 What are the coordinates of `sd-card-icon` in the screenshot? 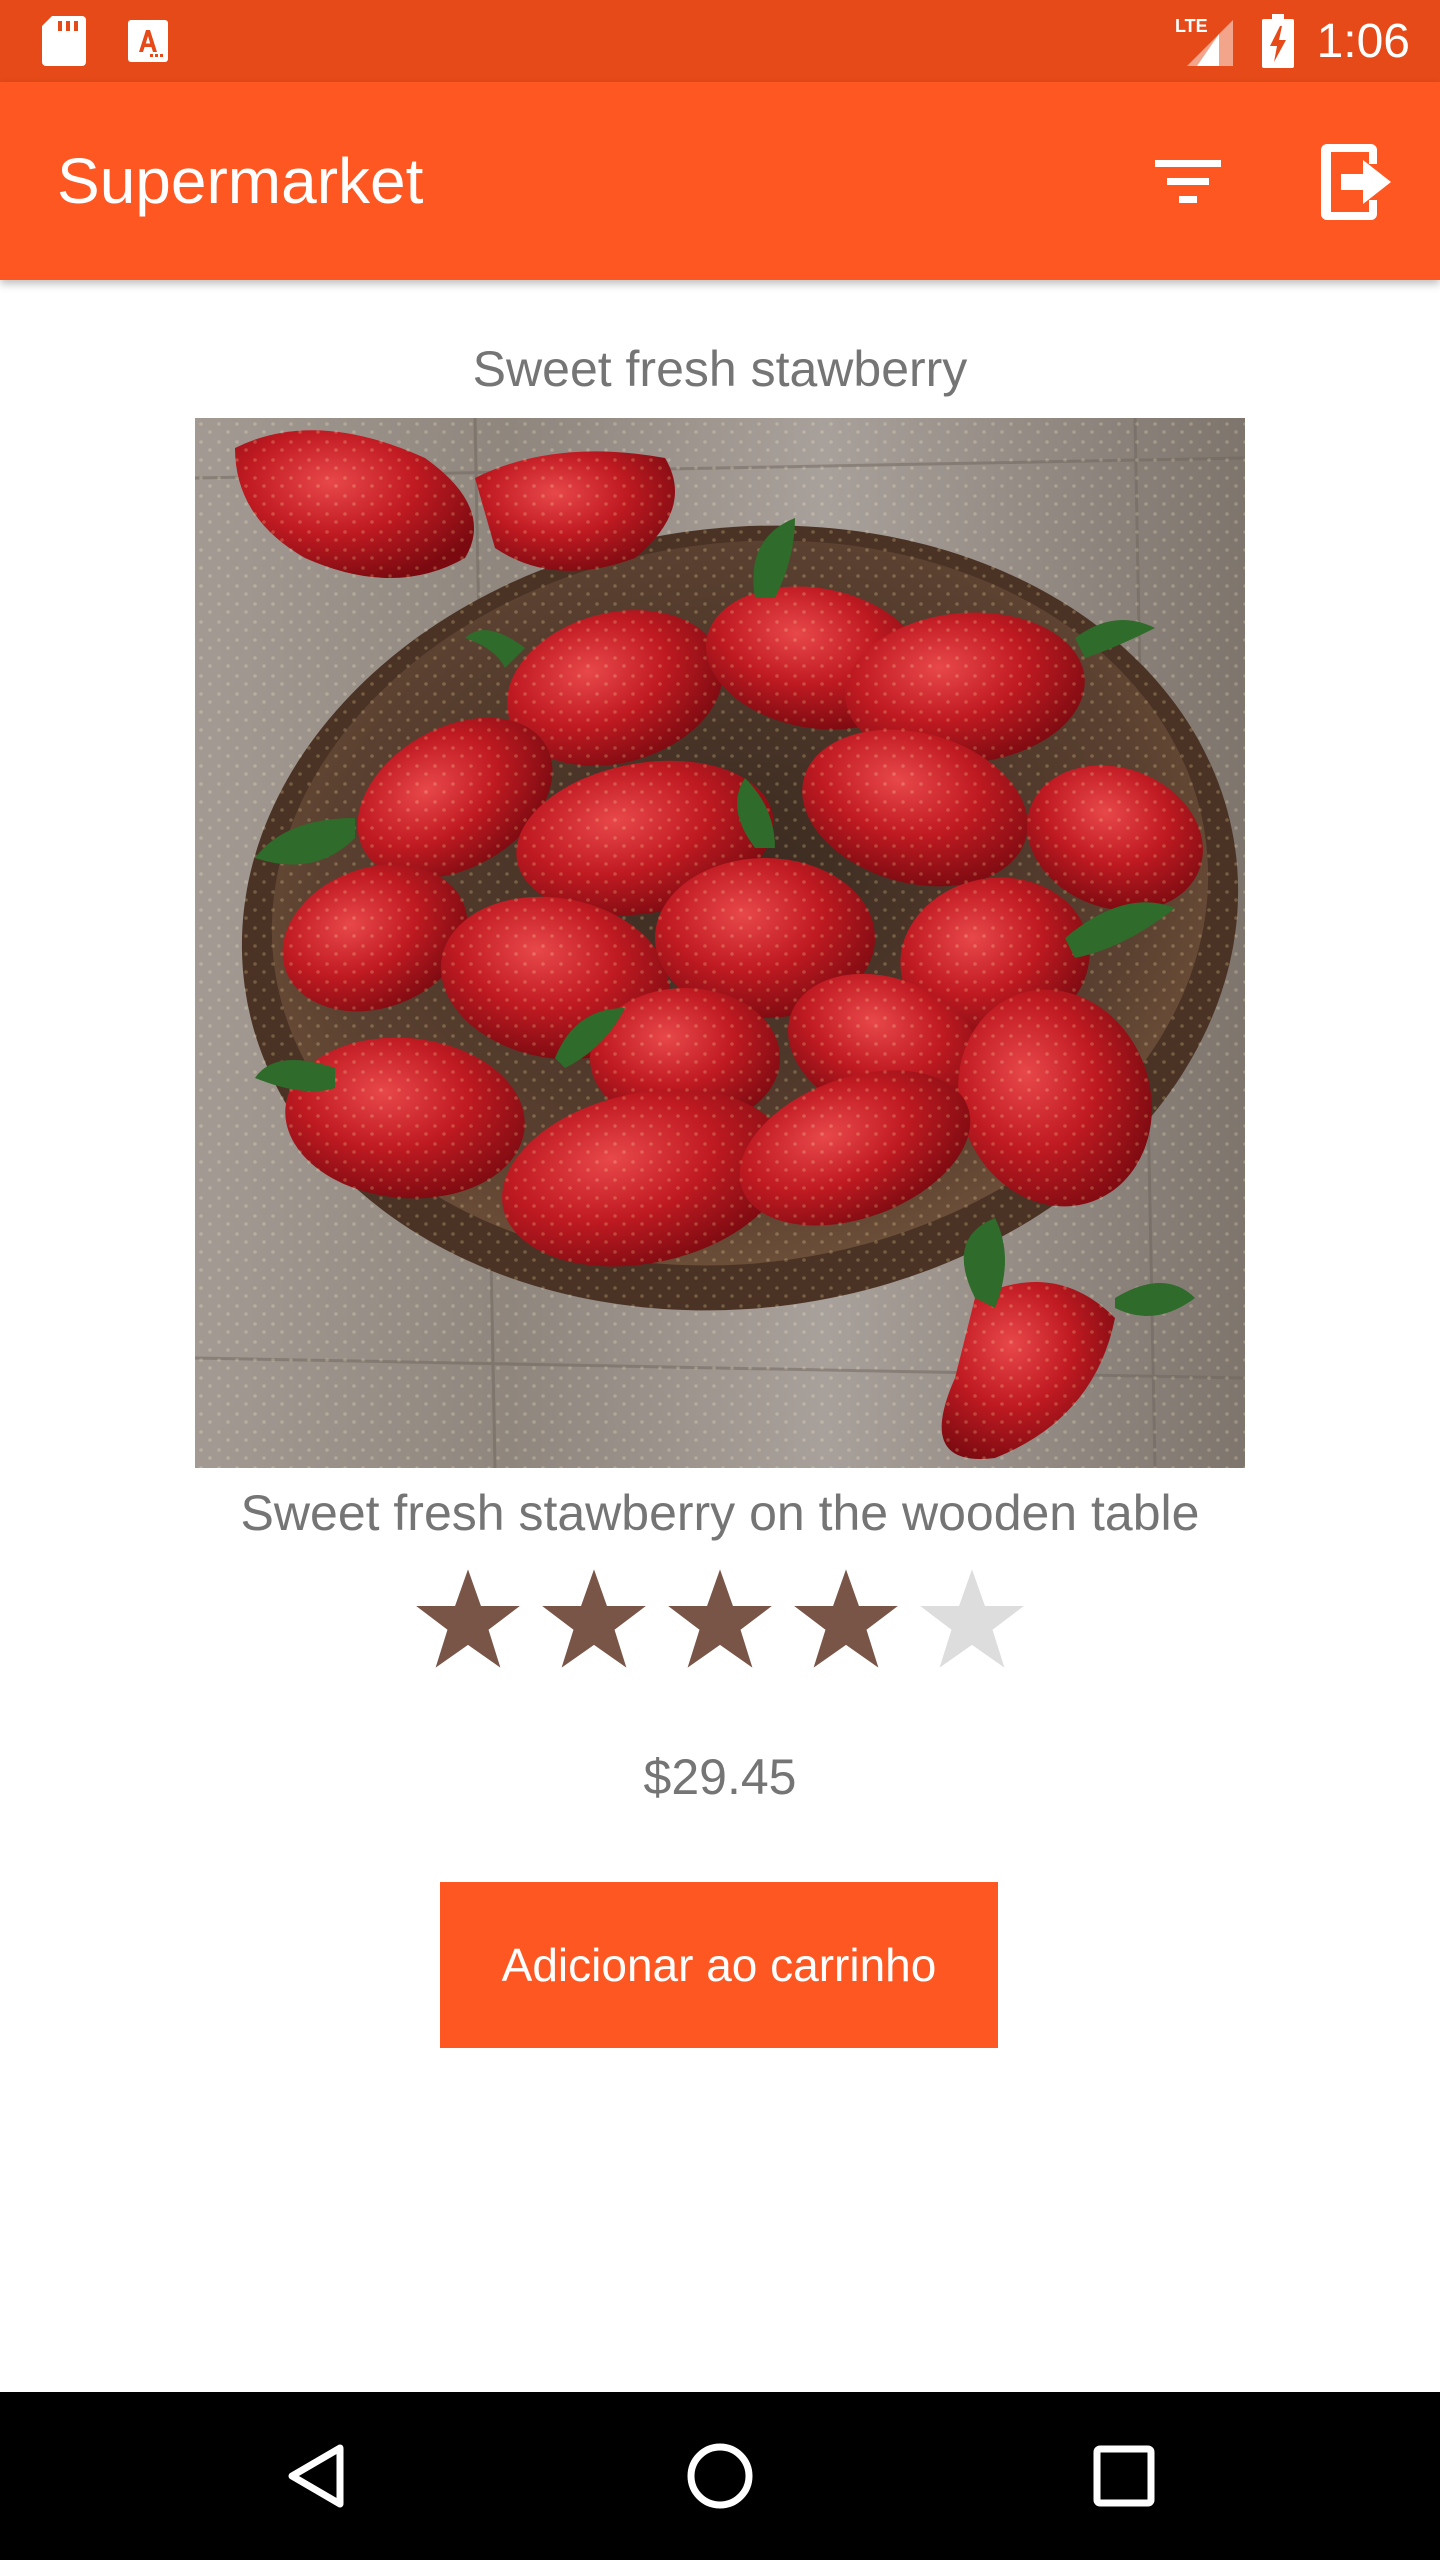 It's located at (64, 41).